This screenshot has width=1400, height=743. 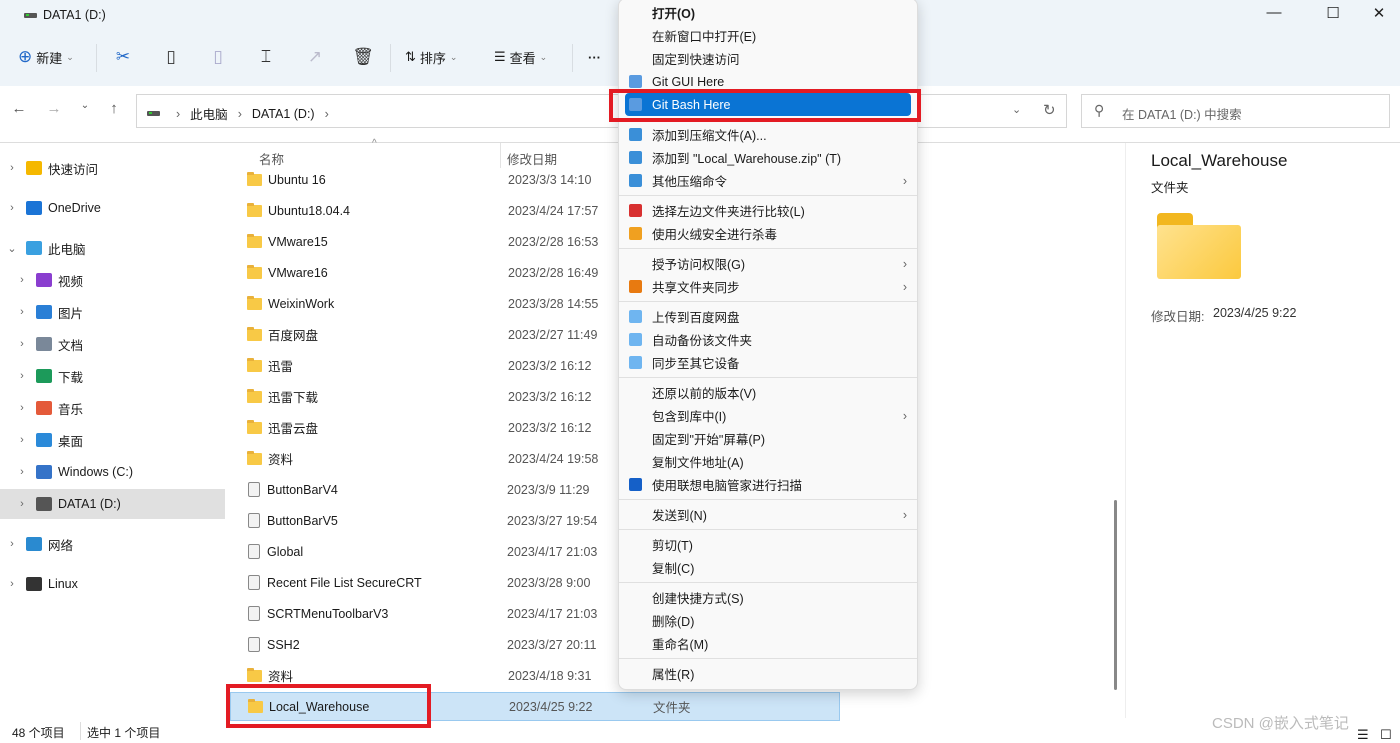 I want to click on nav-item: › 文档, so click(x=112, y=344).